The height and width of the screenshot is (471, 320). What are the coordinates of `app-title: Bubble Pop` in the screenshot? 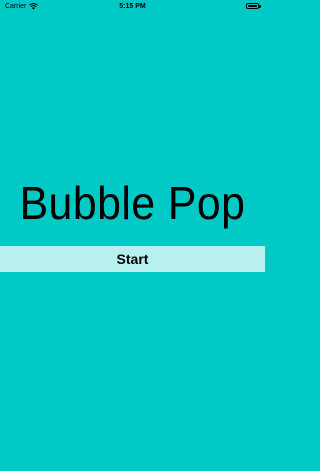 It's located at (132, 203).